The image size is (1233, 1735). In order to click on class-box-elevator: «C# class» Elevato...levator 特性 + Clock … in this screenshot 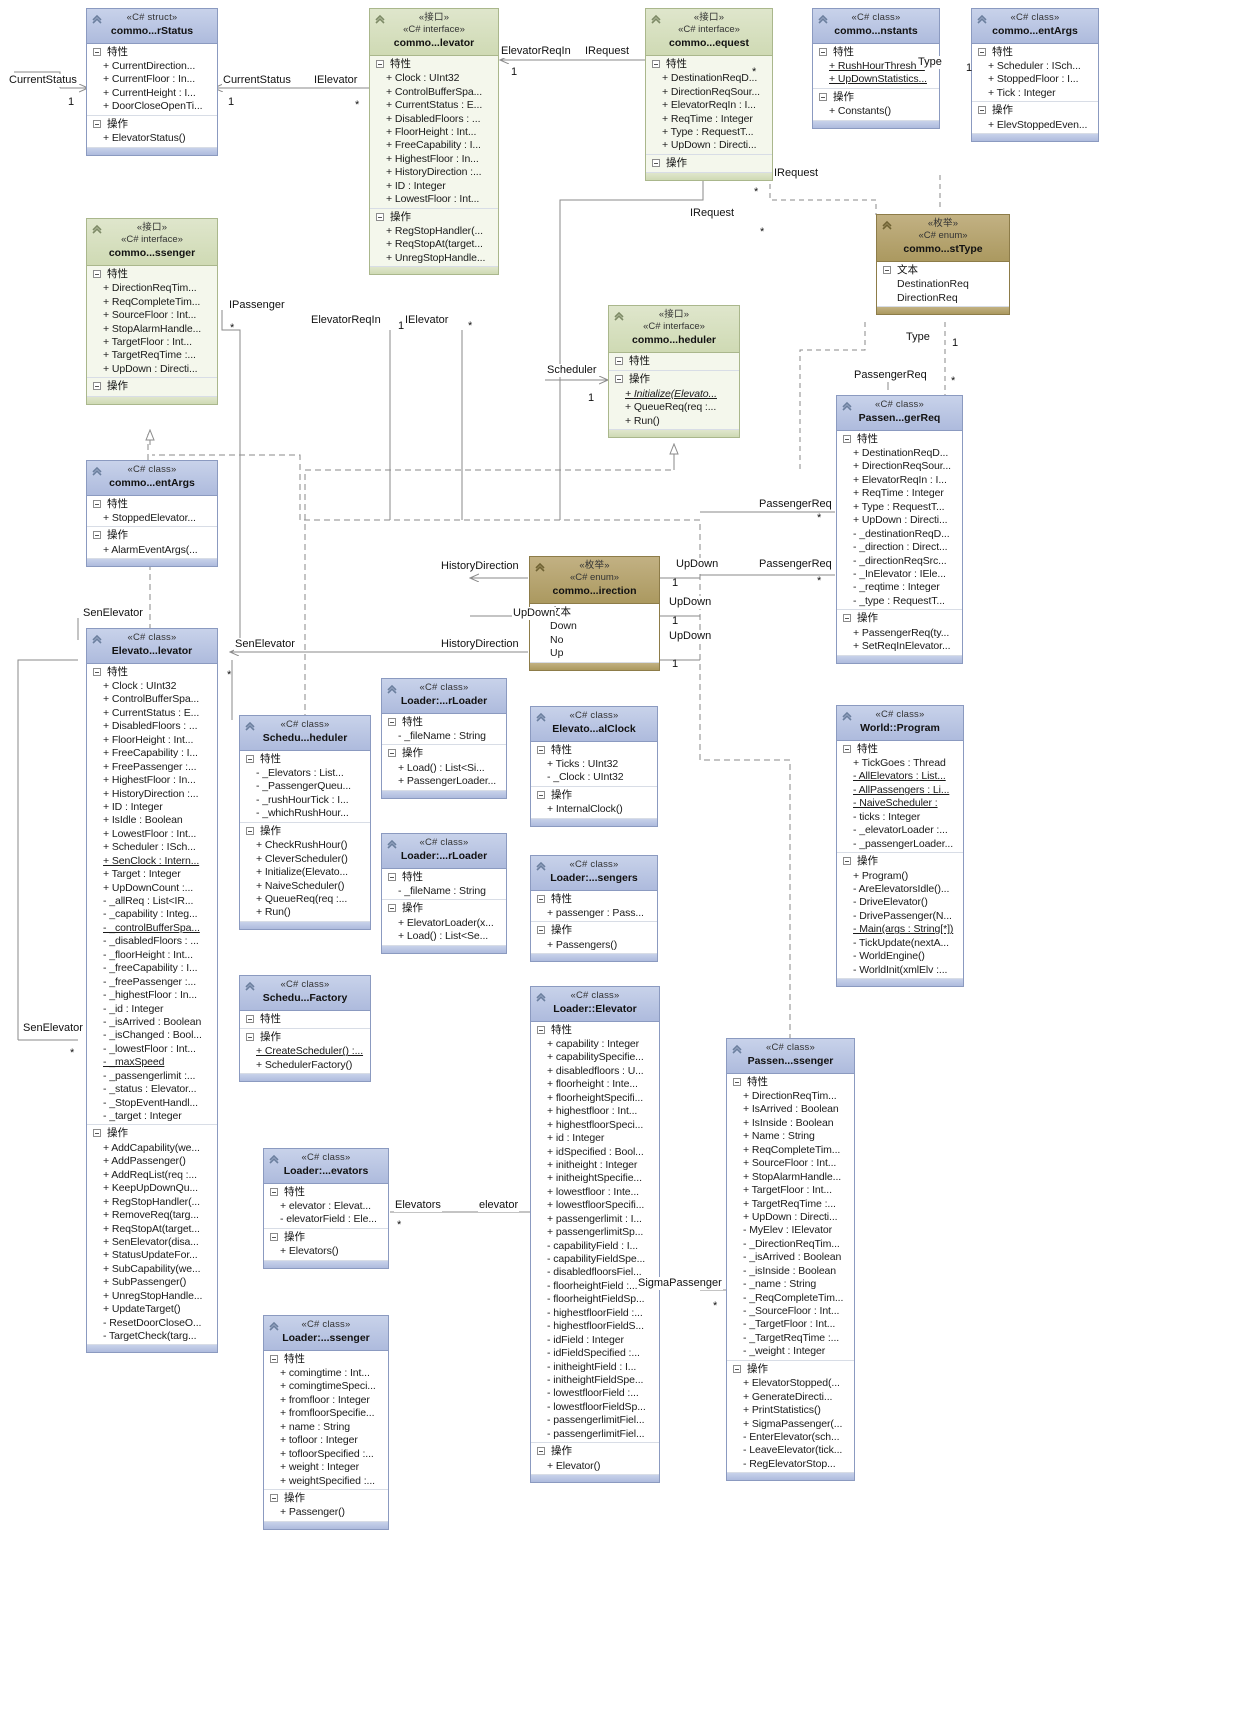, I will do `click(152, 991)`.